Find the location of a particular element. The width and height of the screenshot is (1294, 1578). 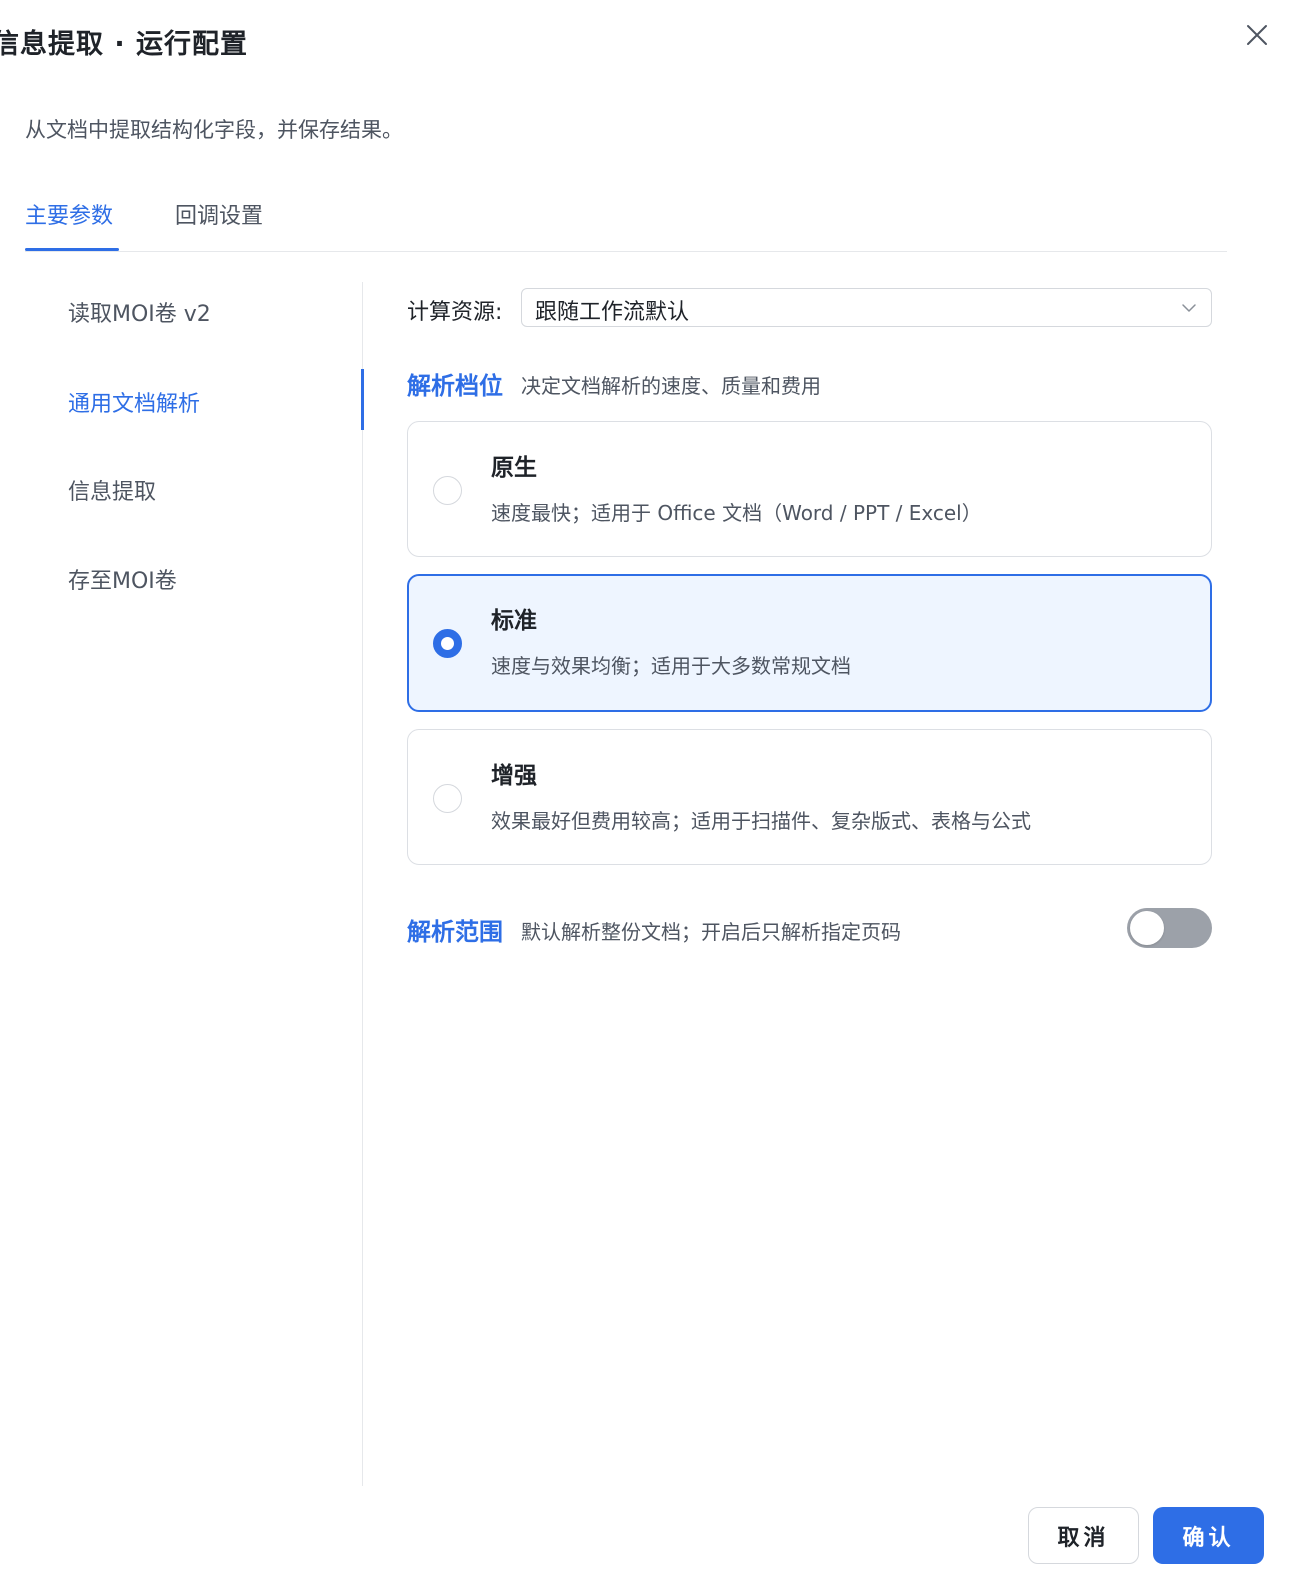

parse-level-title: 解析档位 is located at coordinates (455, 386).